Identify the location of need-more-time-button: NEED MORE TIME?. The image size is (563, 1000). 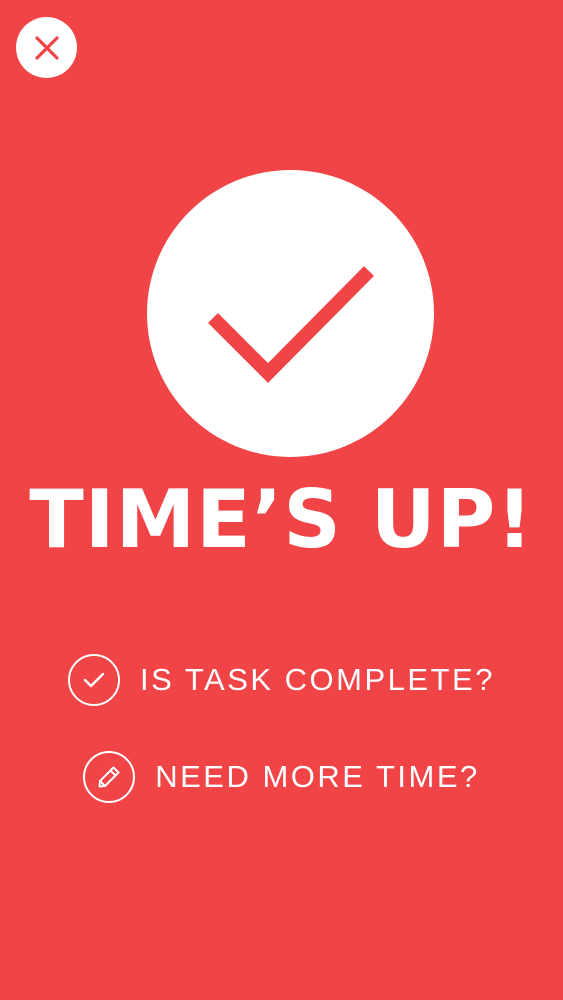
(281, 777).